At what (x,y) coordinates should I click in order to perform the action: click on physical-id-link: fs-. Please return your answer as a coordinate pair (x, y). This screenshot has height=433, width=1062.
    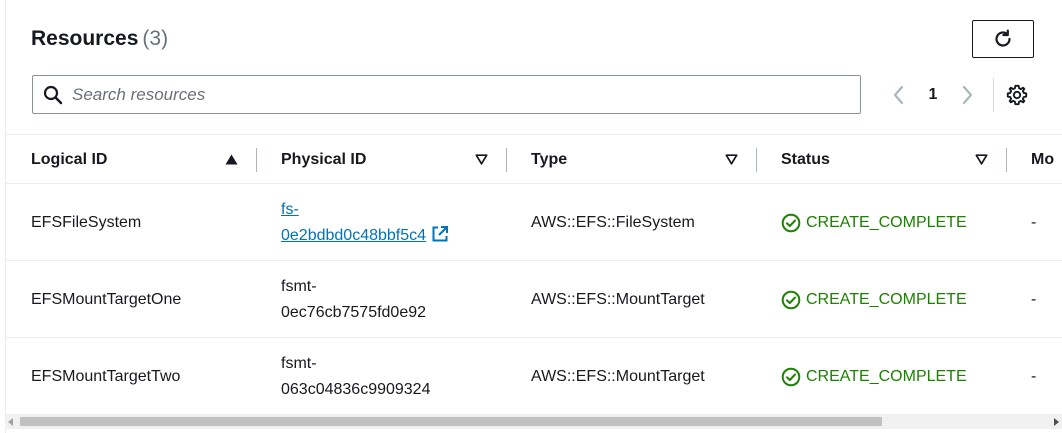
    Looking at the image, I should click on (290, 209).